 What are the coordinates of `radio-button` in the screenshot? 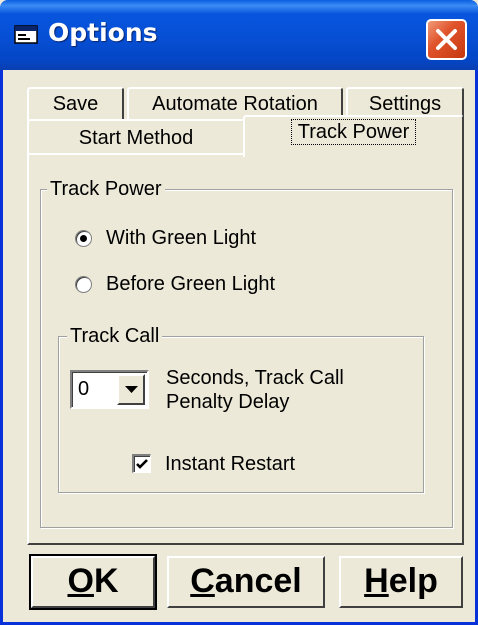 It's located at (83, 284).